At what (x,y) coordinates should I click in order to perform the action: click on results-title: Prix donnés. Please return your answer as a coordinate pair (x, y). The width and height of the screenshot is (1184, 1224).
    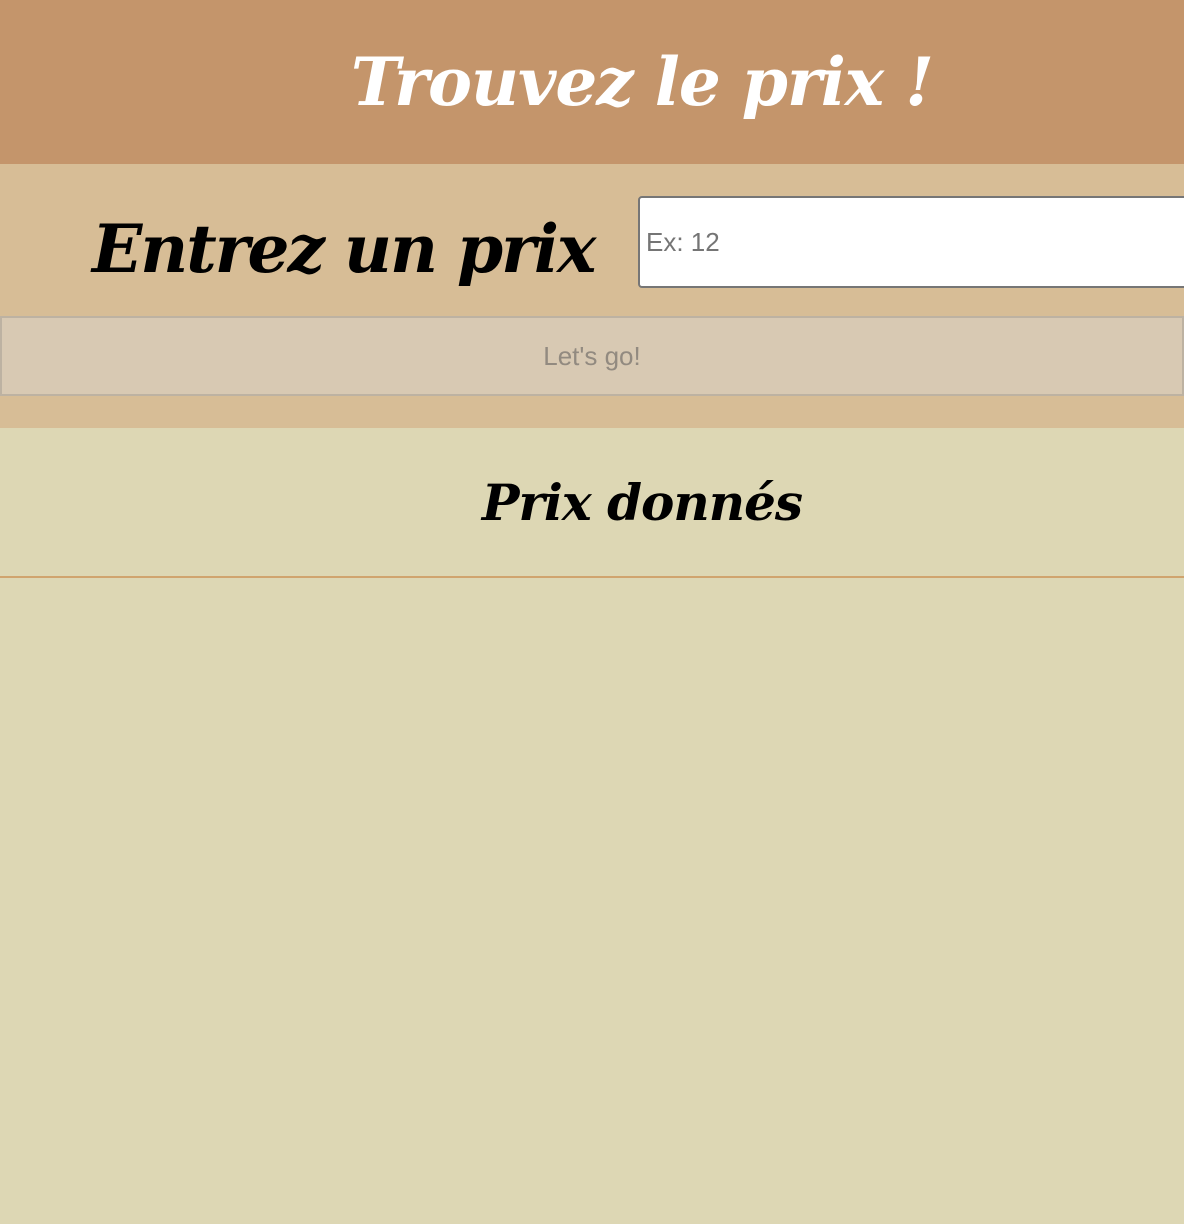
    Looking at the image, I should click on (642, 502).